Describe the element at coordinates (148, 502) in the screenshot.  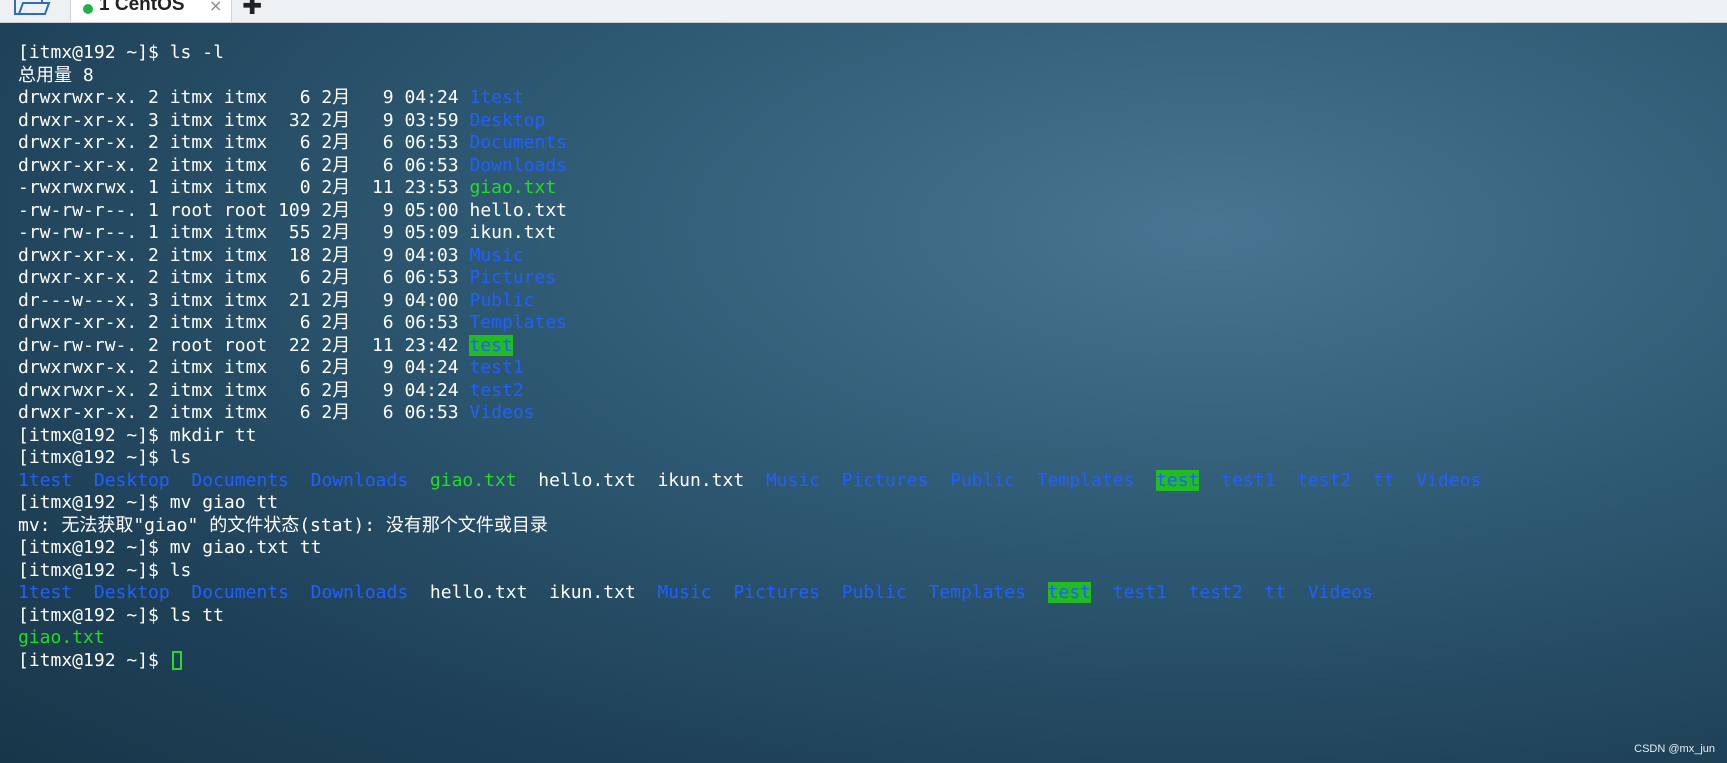
I see `terminal-text: [itmx@192 ~]$ mv giao tt` at that location.